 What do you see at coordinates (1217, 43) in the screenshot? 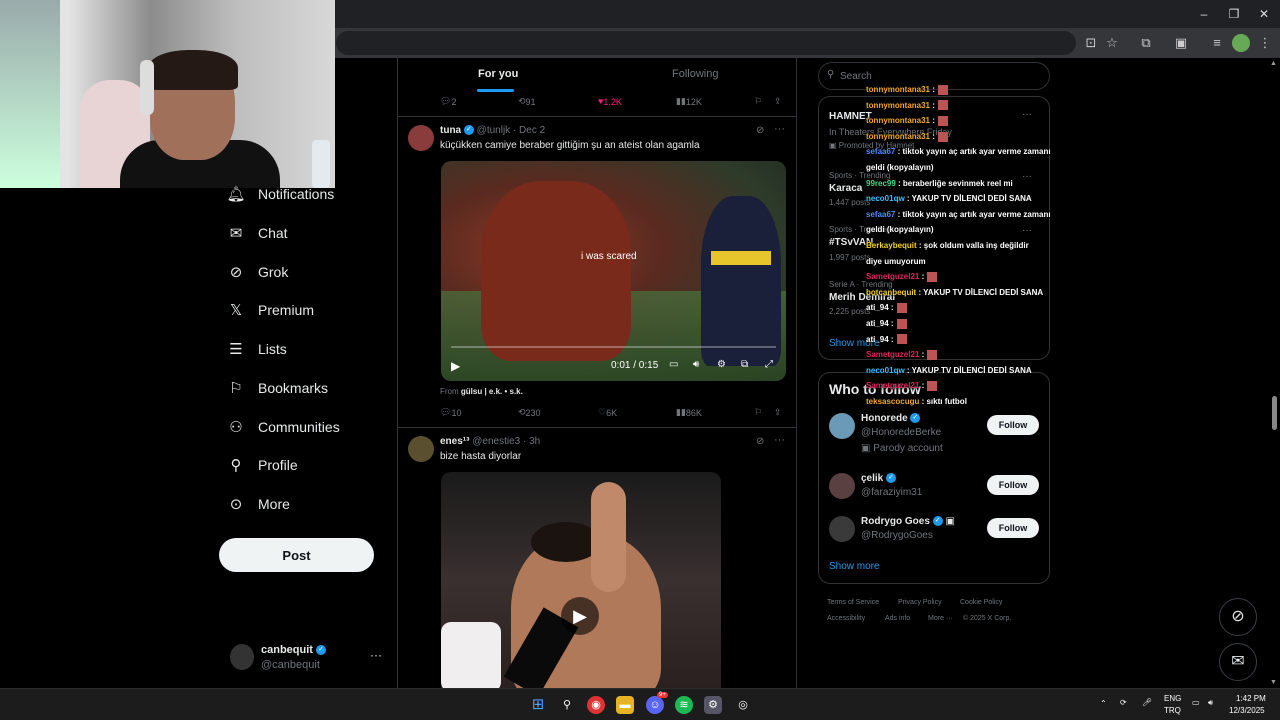
I see `media-icon: ≡` at bounding box center [1217, 43].